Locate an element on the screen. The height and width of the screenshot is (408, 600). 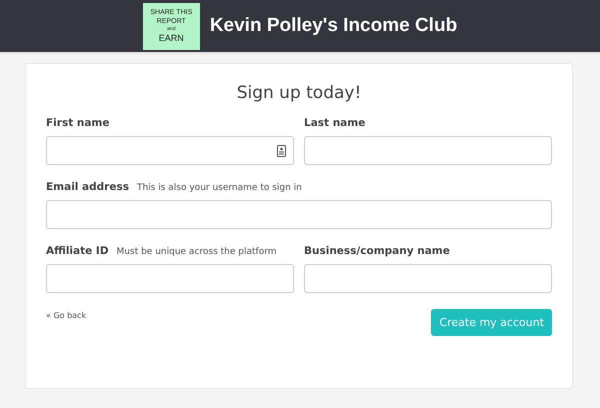
field-label: First name is located at coordinates (78, 123).